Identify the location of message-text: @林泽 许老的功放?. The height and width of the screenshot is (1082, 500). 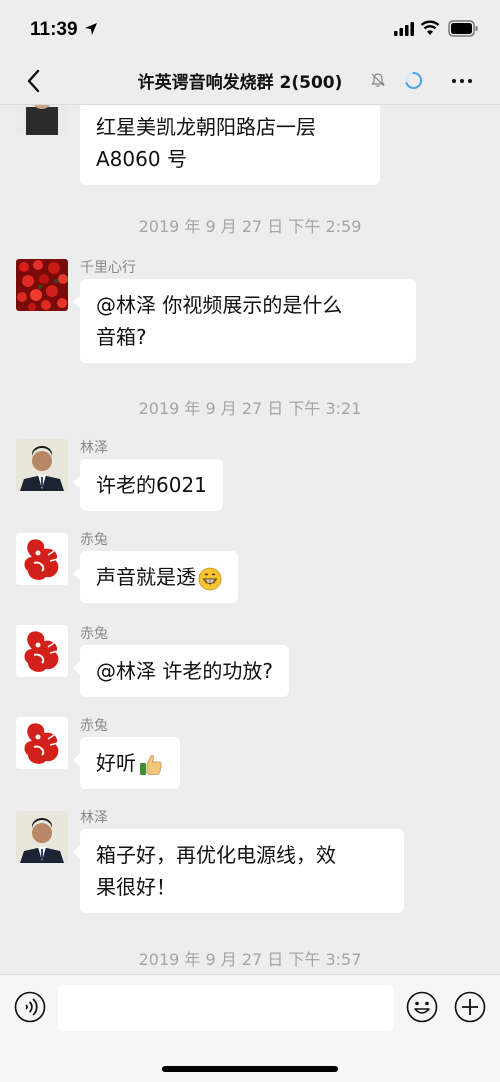
(184, 671).